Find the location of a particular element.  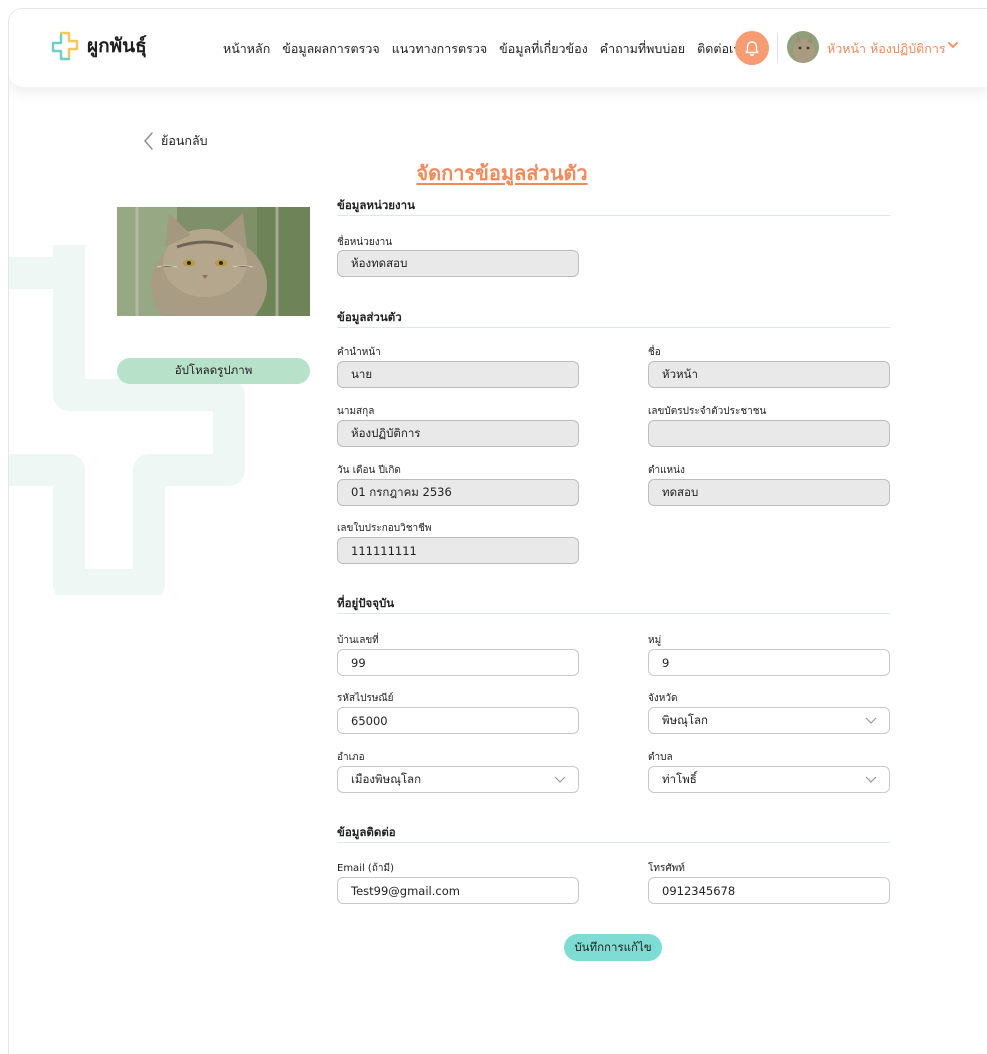

moo-input: 9 is located at coordinates (769, 662).